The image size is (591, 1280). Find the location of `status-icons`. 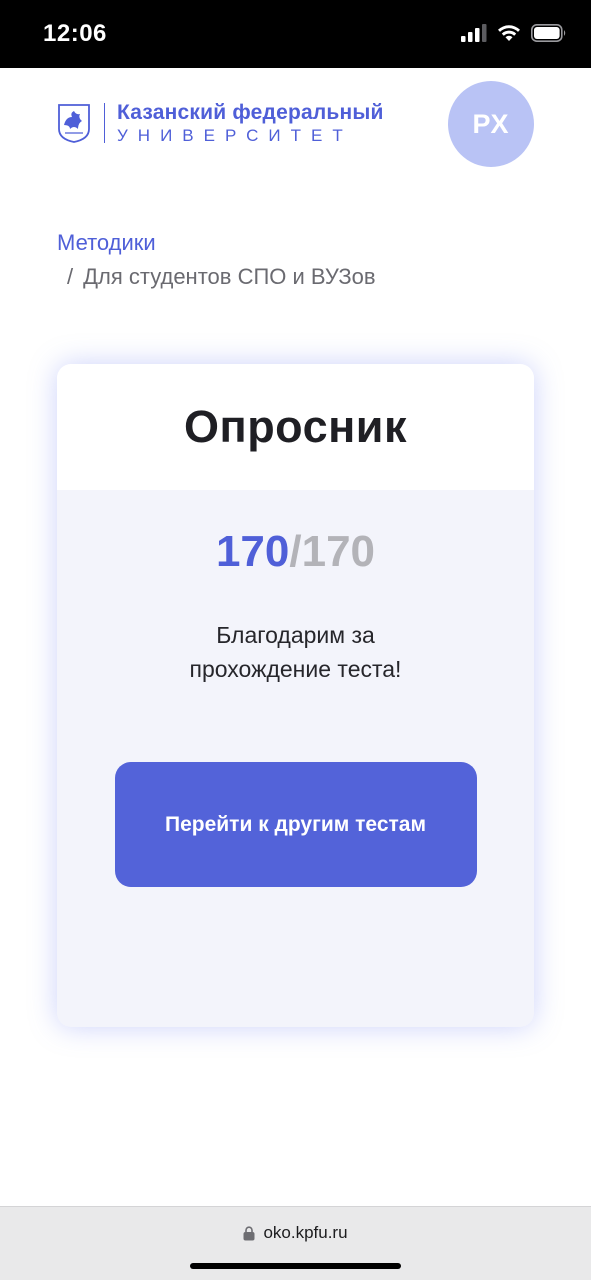

status-icons is located at coordinates (514, 33).